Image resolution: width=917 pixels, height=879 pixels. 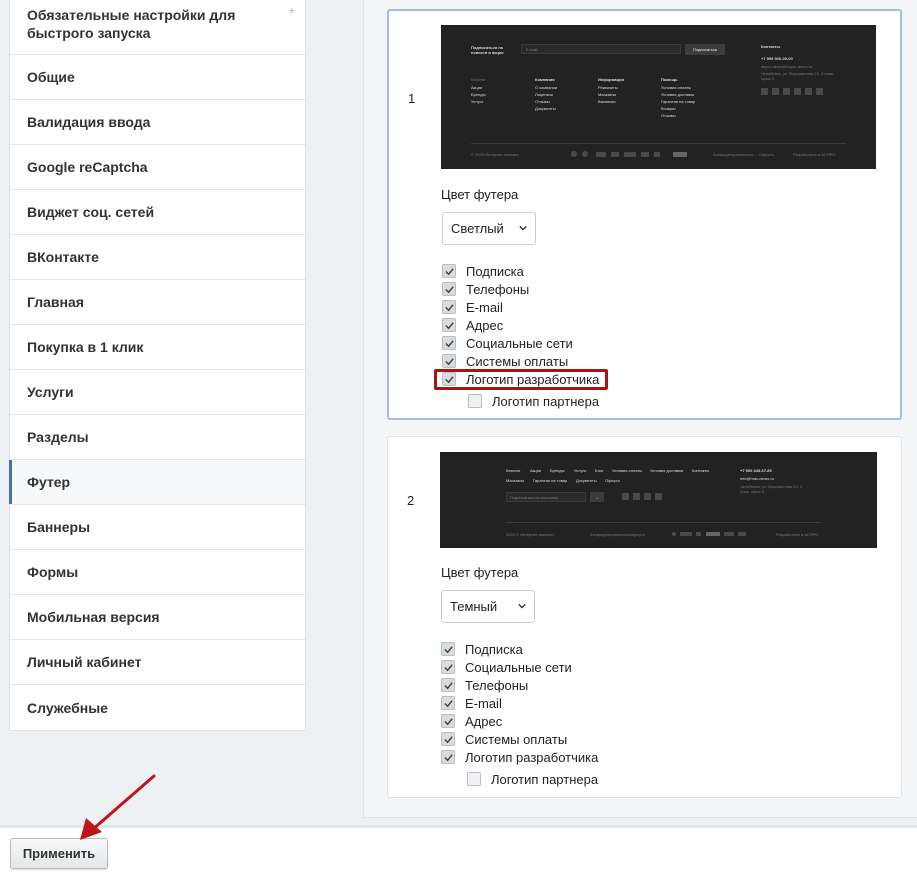 What do you see at coordinates (157, 707) in the screenshot?
I see `sidebar-item-service: Служебные` at bounding box center [157, 707].